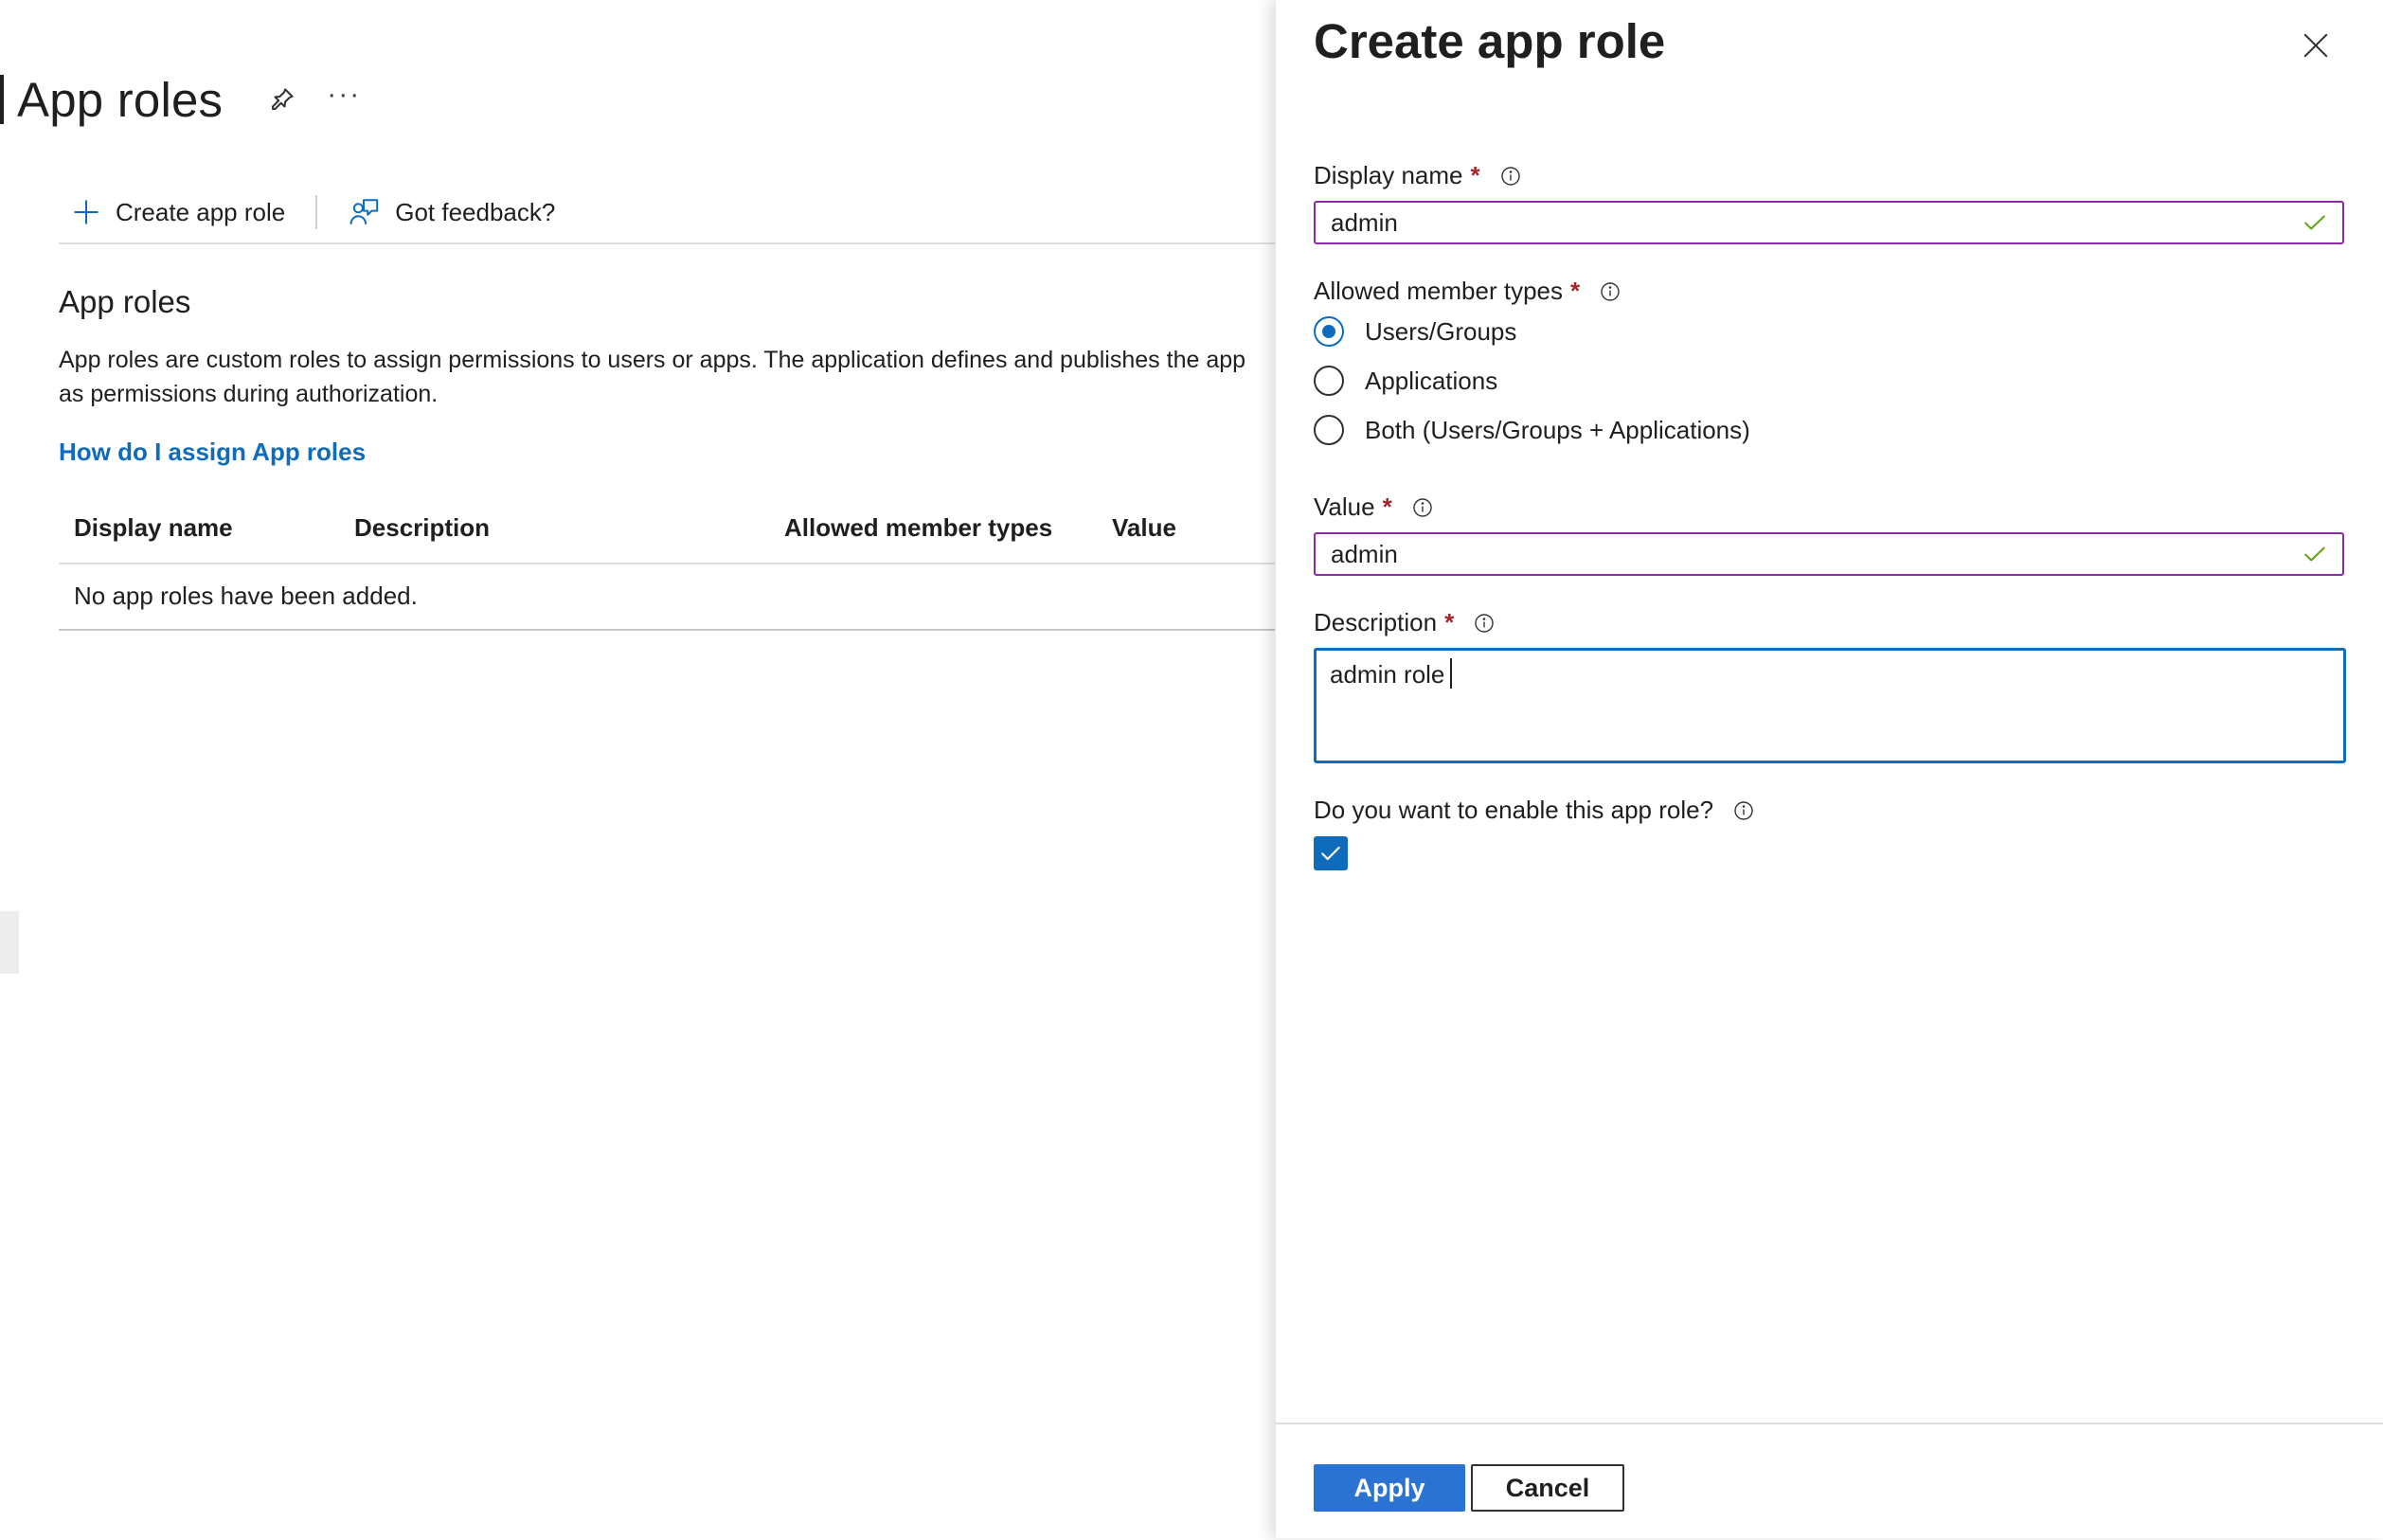 Image resolution: width=2383 pixels, height=1540 pixels. What do you see at coordinates (1431, 380) in the screenshot?
I see `radio-applications-label: Applications` at bounding box center [1431, 380].